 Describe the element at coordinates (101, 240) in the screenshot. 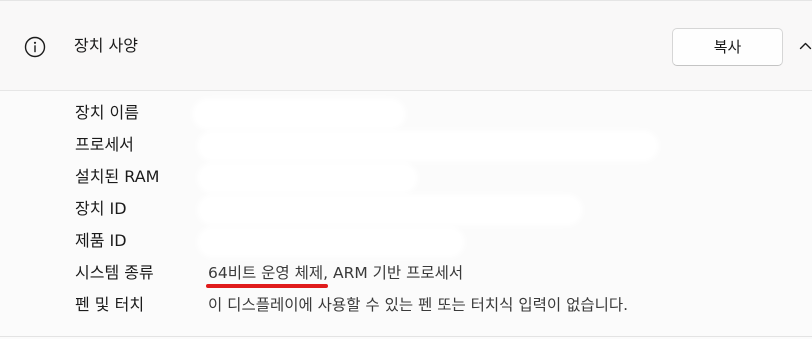

I see `spec-label: 제품 ID` at that location.